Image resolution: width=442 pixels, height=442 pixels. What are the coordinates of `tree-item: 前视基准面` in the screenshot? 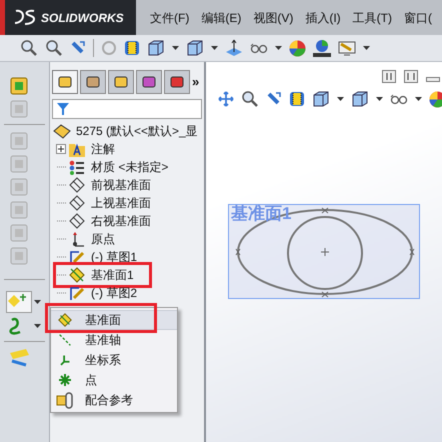 It's located at (121, 185).